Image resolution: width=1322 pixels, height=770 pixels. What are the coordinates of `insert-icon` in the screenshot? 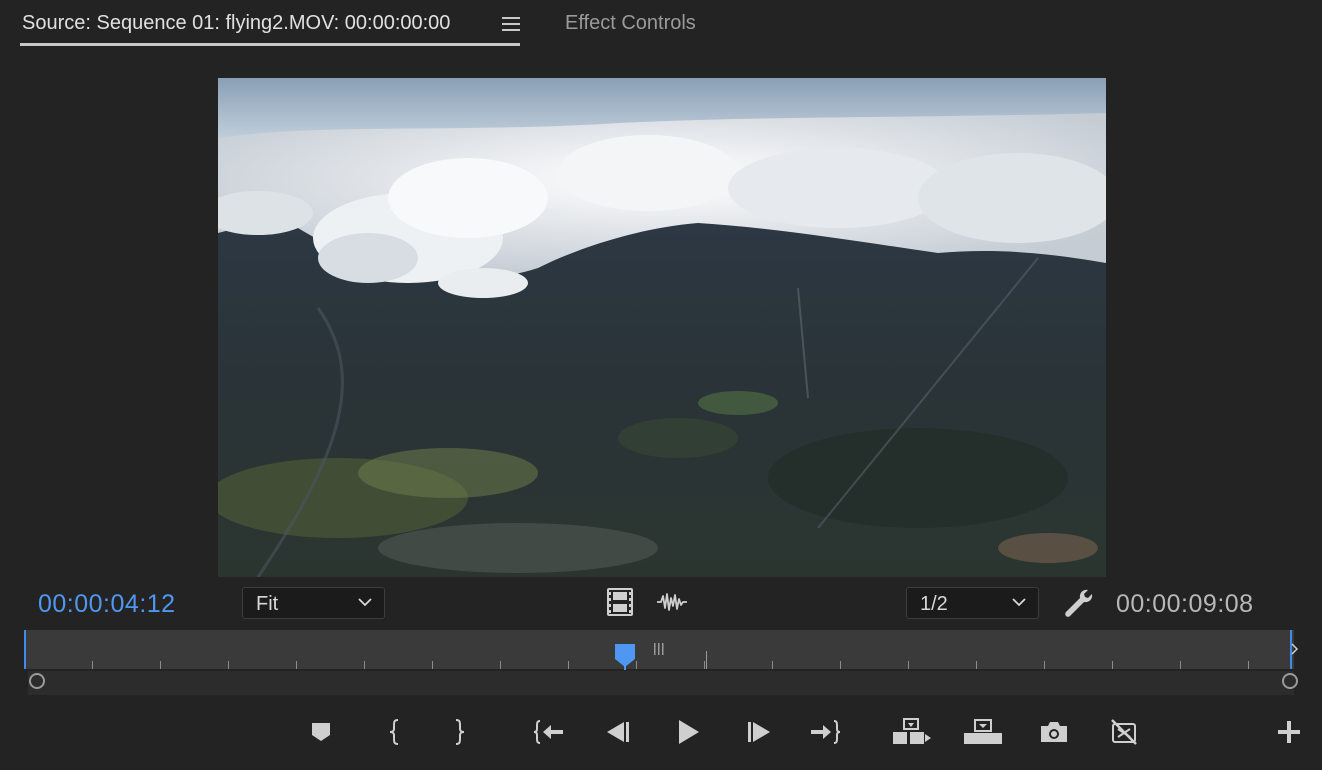 It's located at (912, 731).